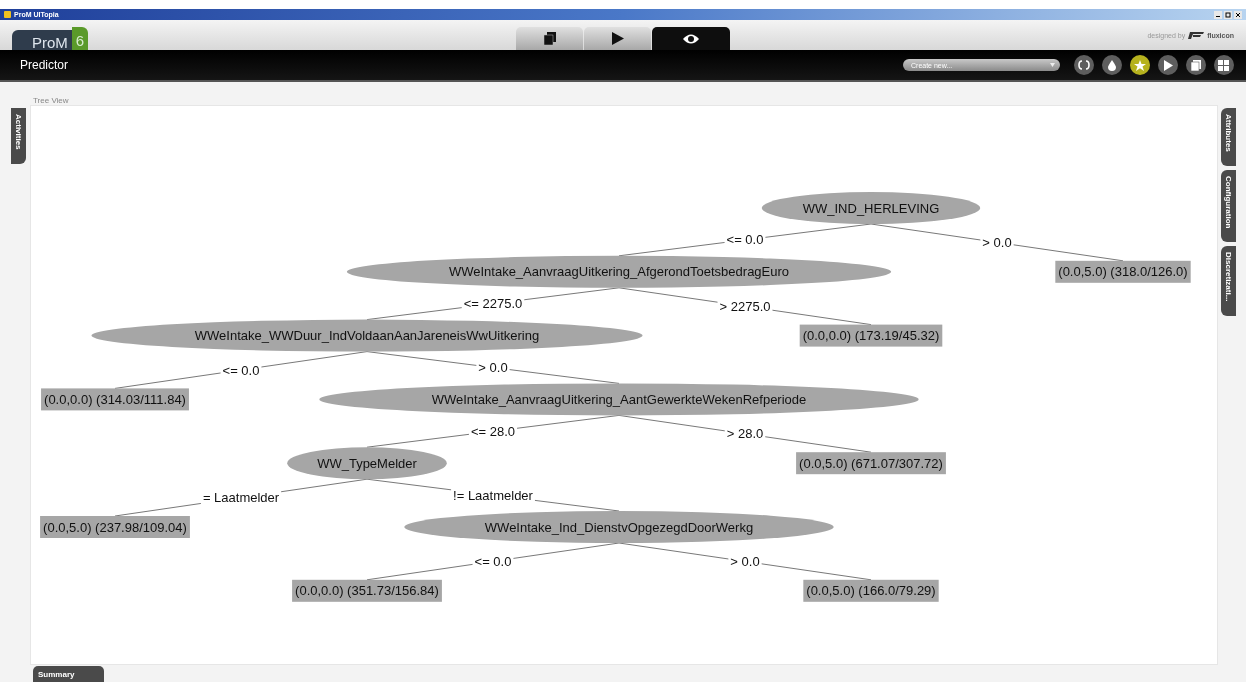 Image resolution: width=1246 pixels, height=682 pixels. I want to click on view-title: Predictor, so click(45, 65).